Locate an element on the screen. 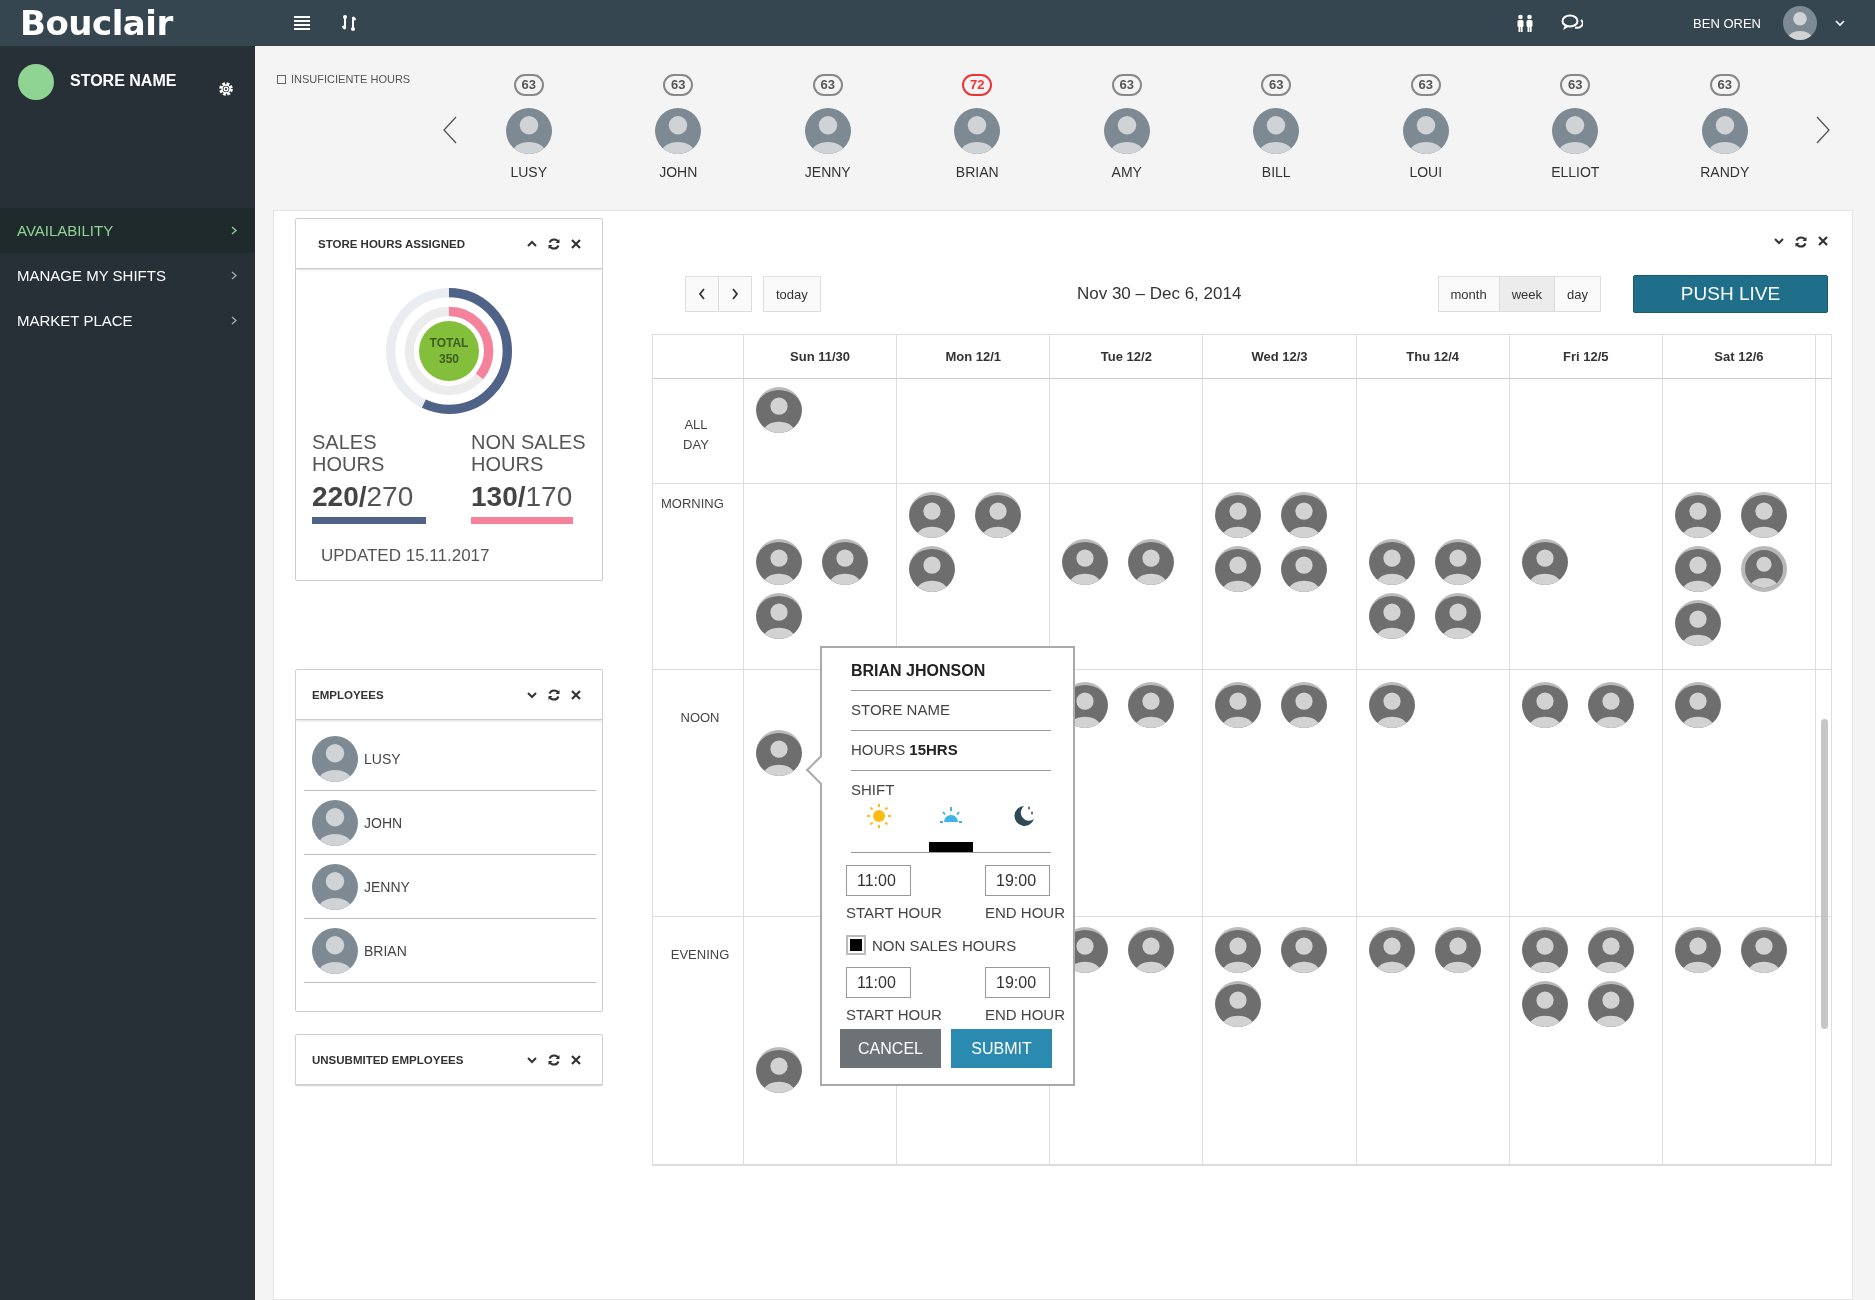 This screenshot has width=1875, height=1300. scrollbar-thumb is located at coordinates (1824, 874).